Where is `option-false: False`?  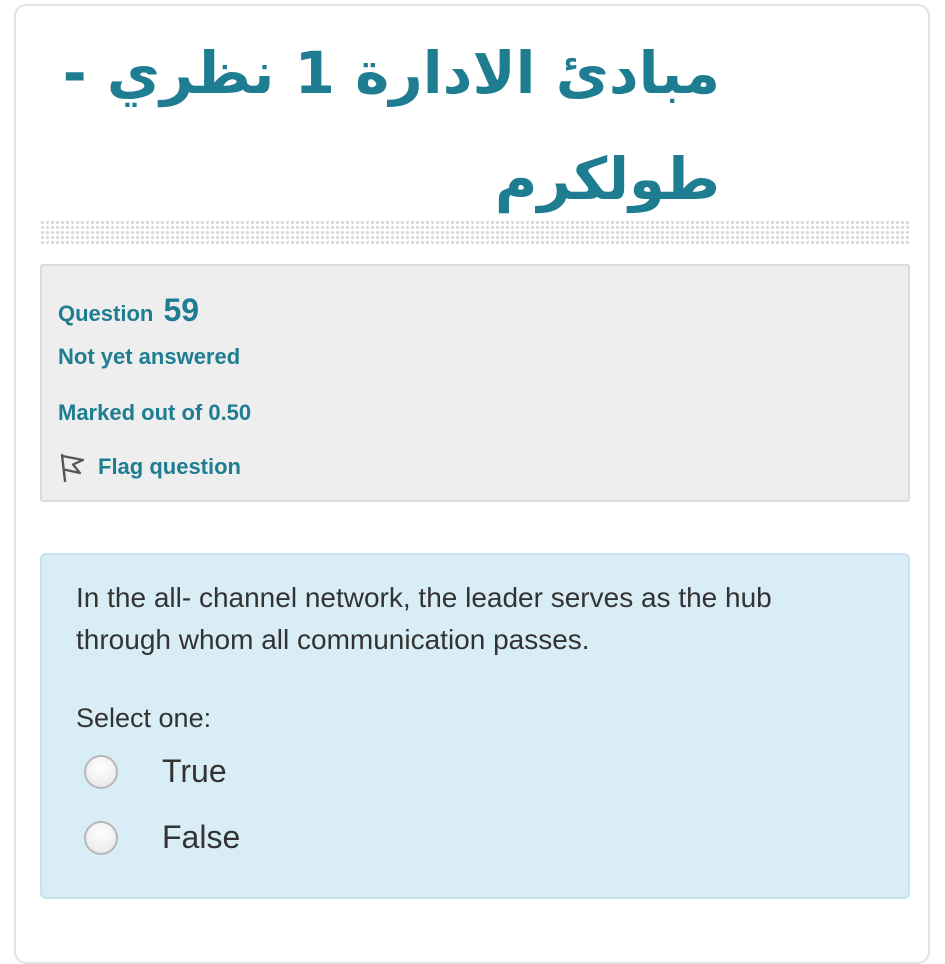
option-false: False is located at coordinates (162, 837).